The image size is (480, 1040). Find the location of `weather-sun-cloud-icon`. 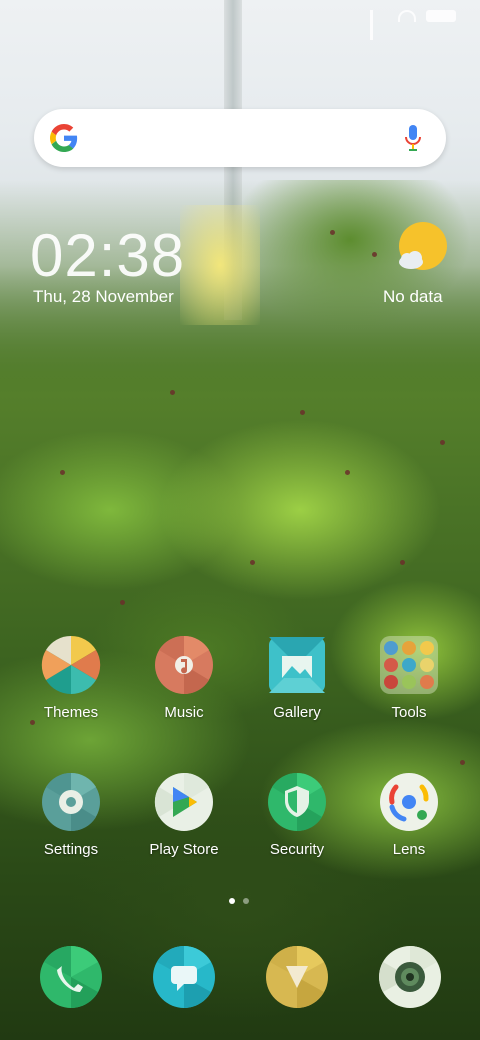

weather-sun-cloud-icon is located at coordinates (422, 248).